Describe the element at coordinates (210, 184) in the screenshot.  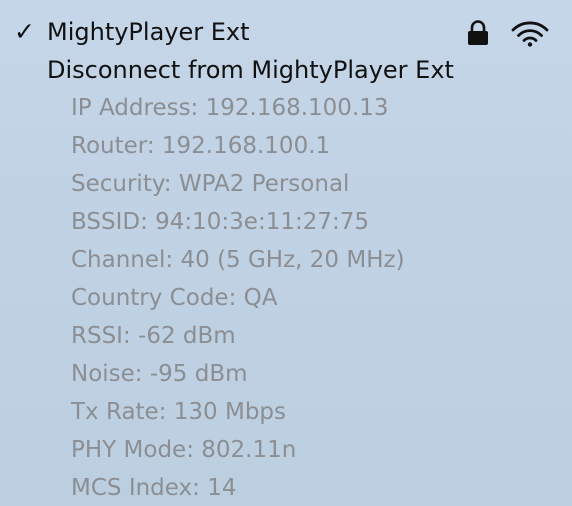
I see `detail-security: Security: WPA2 Personal` at that location.